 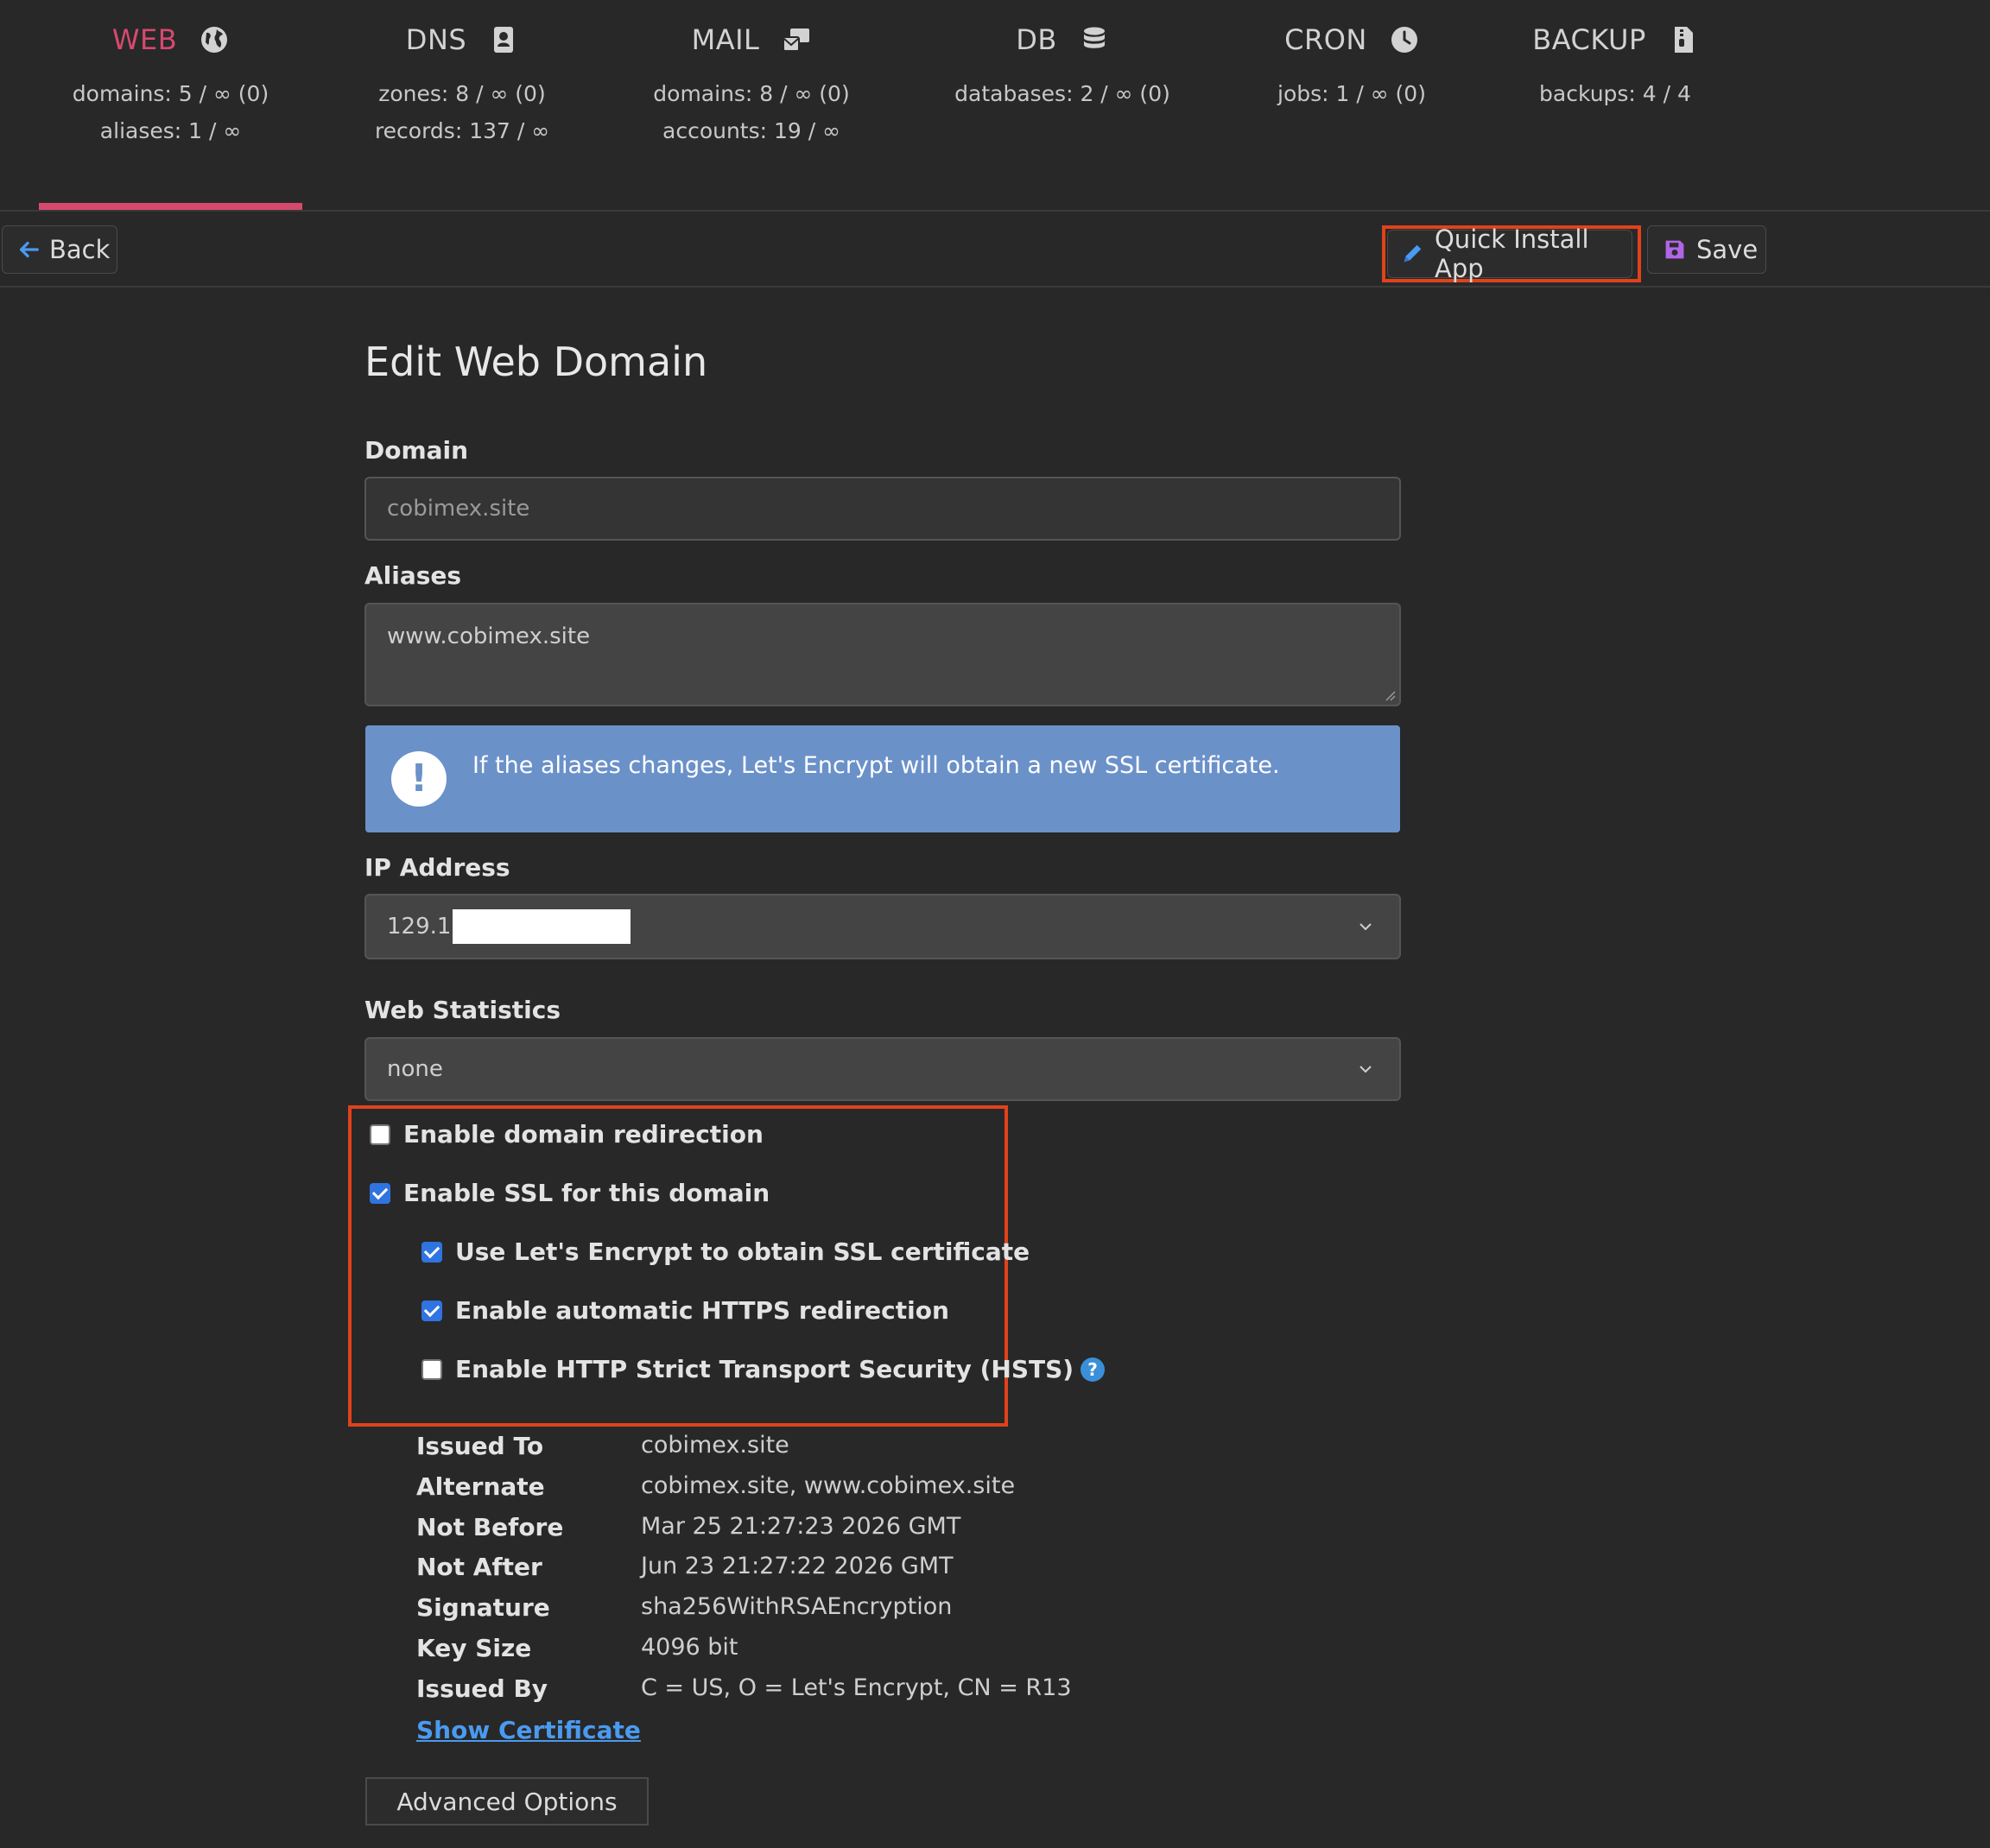 I want to click on tab-web-stat-2: aliases: 1 / ∞, so click(x=170, y=130).